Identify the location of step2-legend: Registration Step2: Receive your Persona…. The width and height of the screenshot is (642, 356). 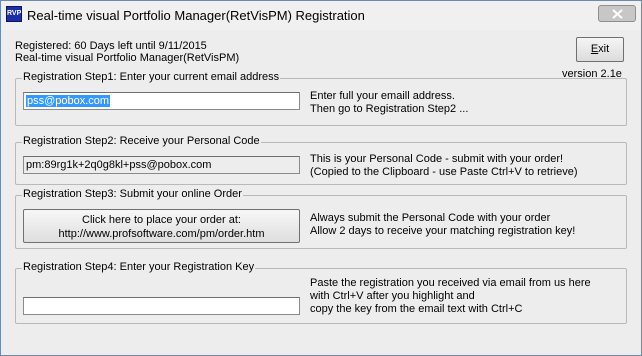
(141, 141).